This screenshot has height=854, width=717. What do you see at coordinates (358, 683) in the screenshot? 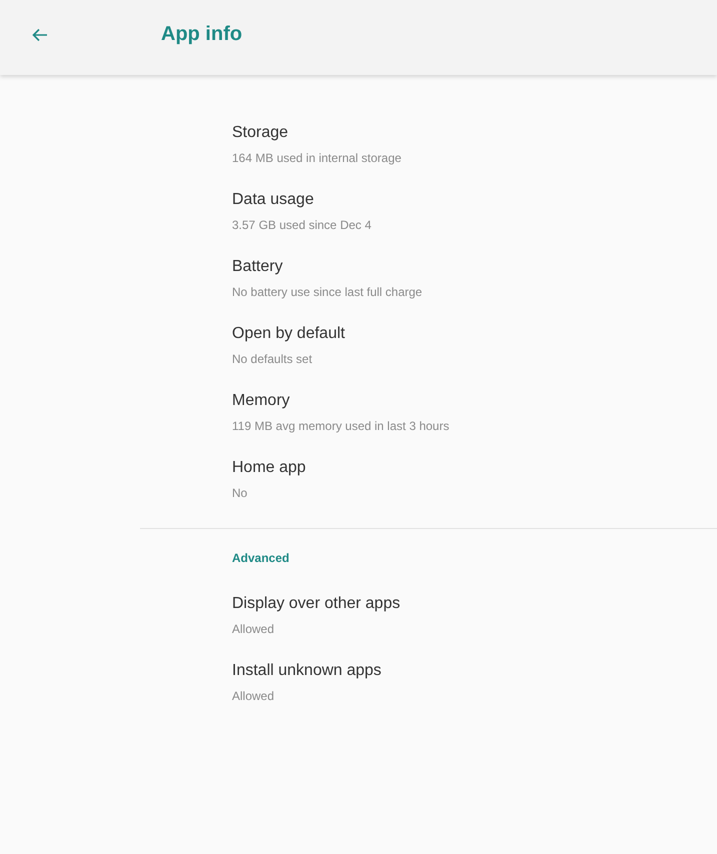
I see `settings-item: Install unknown apps Allowed` at bounding box center [358, 683].